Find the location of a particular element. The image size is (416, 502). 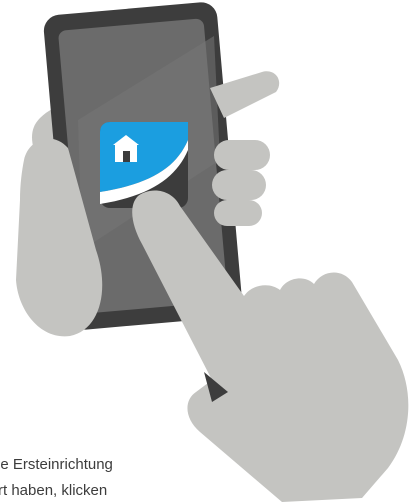

instruction-line-2: rt haben, klicken is located at coordinates (54, 490).